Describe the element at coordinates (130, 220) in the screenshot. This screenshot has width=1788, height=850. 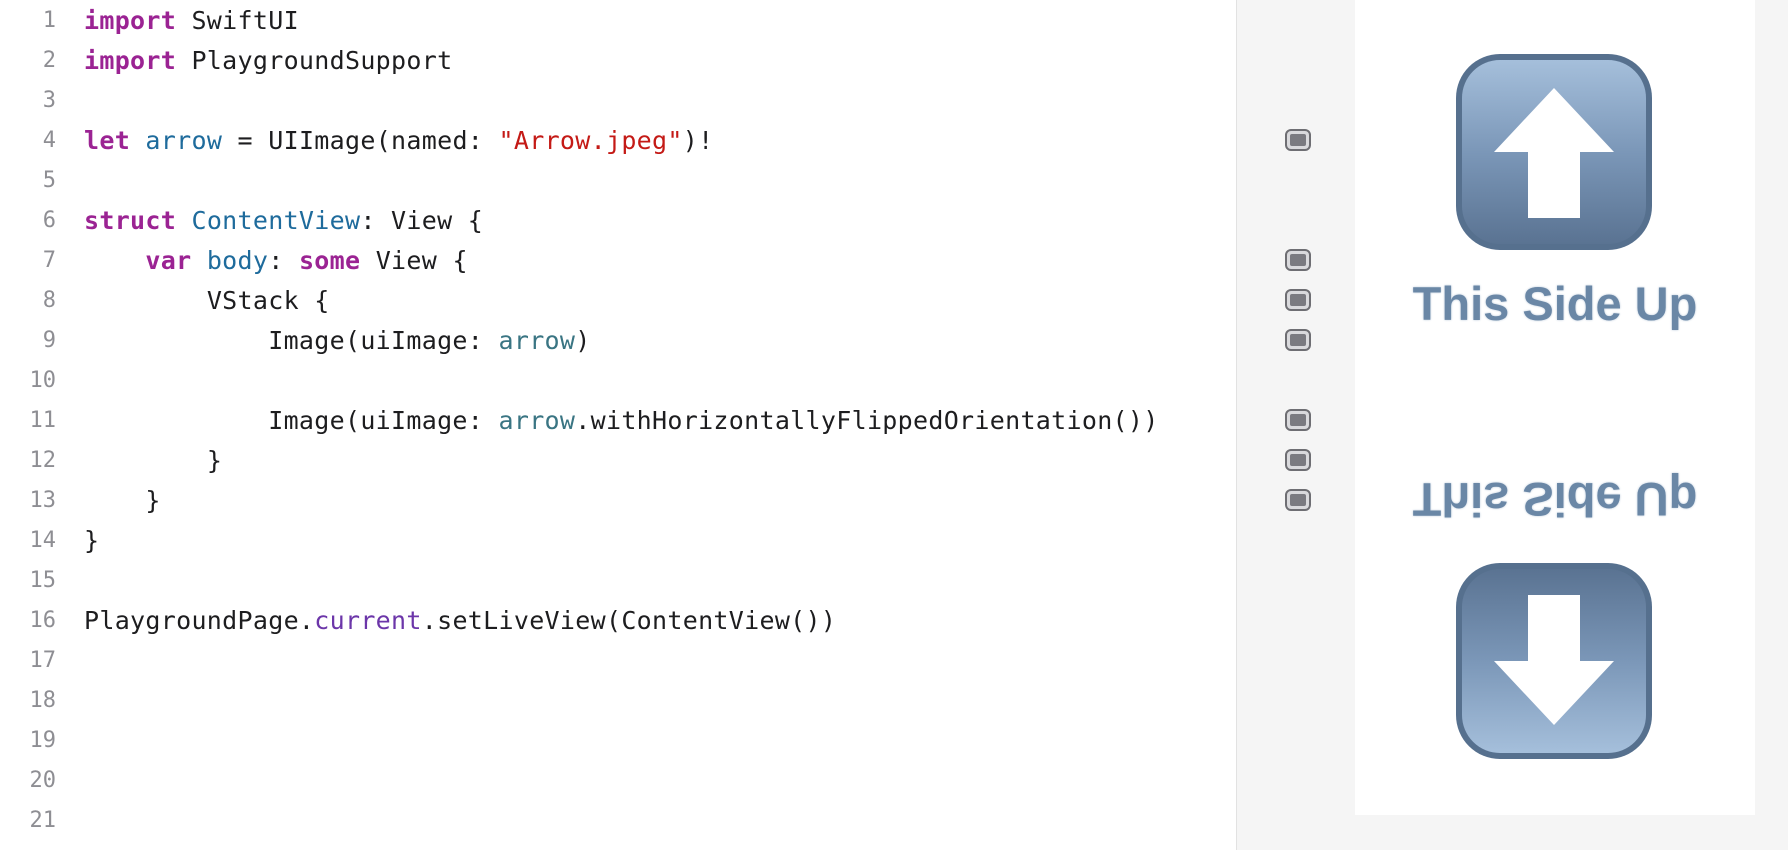
I see `keyword: struct` at that location.